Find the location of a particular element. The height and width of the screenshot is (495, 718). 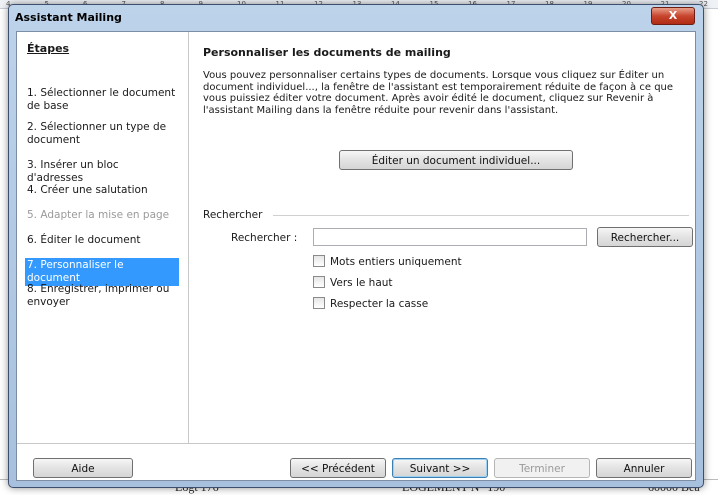

whole-words-checkbox: Mots entiers uniquement is located at coordinates (387, 261).